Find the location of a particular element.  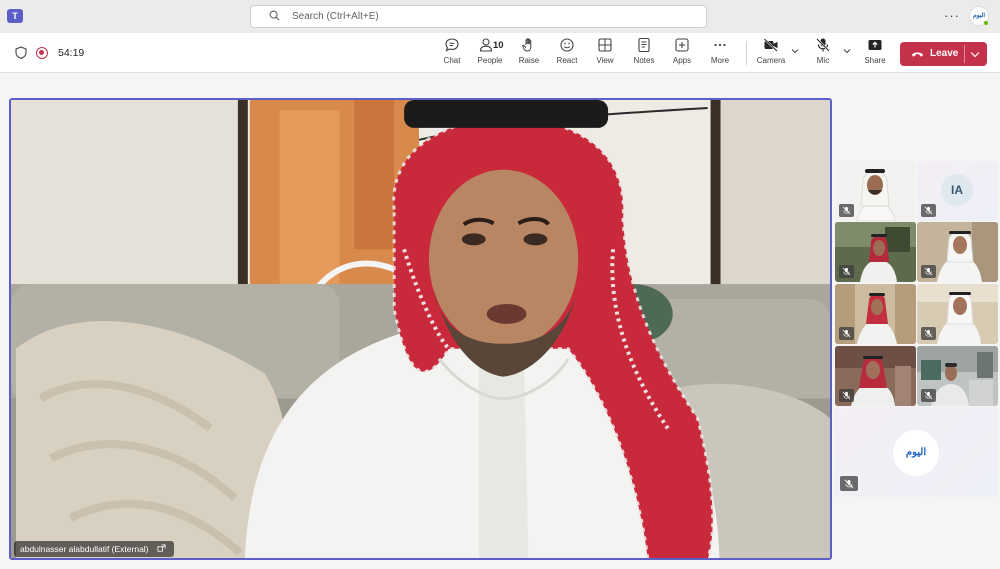

participant-tile-ia: IA is located at coordinates (957, 191).